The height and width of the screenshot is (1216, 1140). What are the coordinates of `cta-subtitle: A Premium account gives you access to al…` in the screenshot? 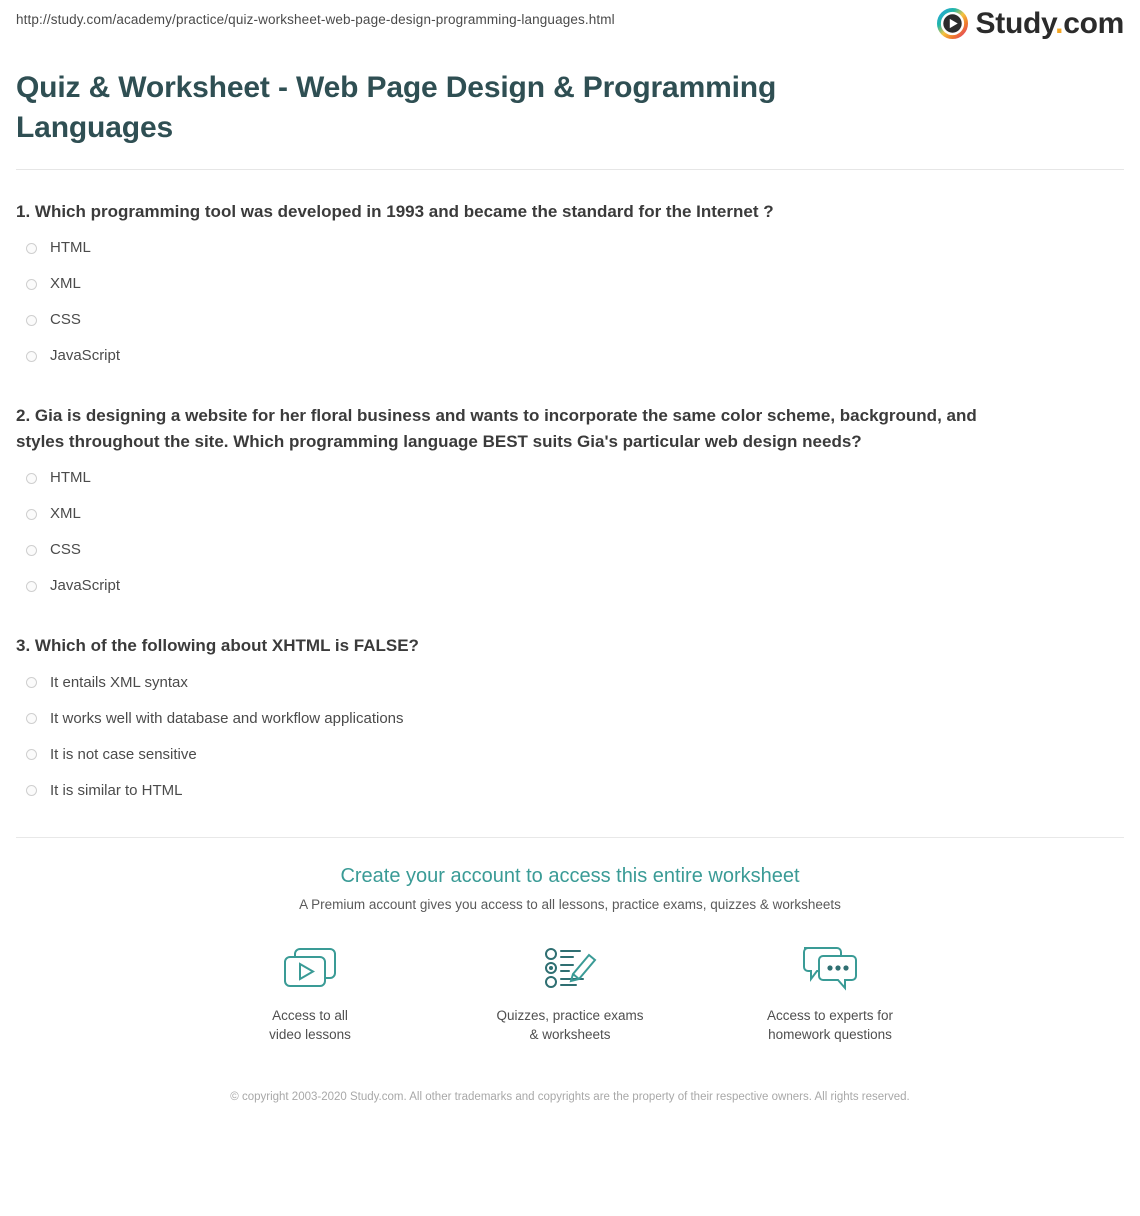 It's located at (570, 904).